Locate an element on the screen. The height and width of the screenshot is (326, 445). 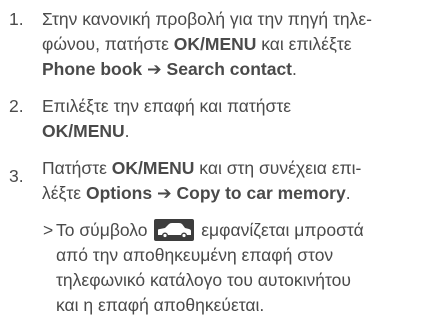
step-number: 1. is located at coordinates (16, 19).